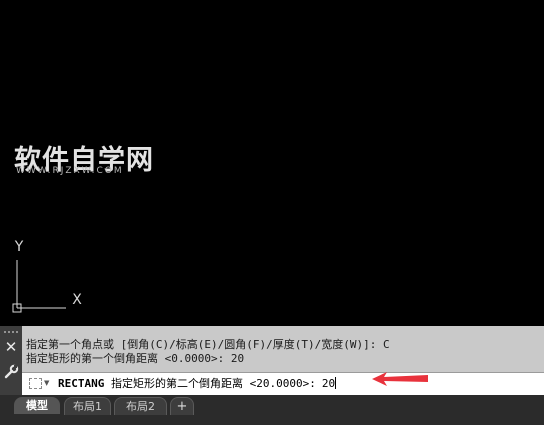 Image resolution: width=544 pixels, height=425 pixels. I want to click on red-arrow-icon, so click(400, 379).